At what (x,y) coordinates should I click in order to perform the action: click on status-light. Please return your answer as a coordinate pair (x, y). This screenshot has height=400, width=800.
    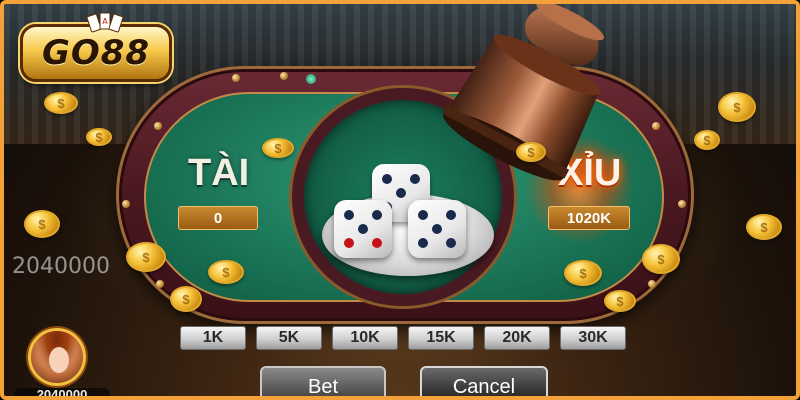
    Looking at the image, I should click on (311, 79).